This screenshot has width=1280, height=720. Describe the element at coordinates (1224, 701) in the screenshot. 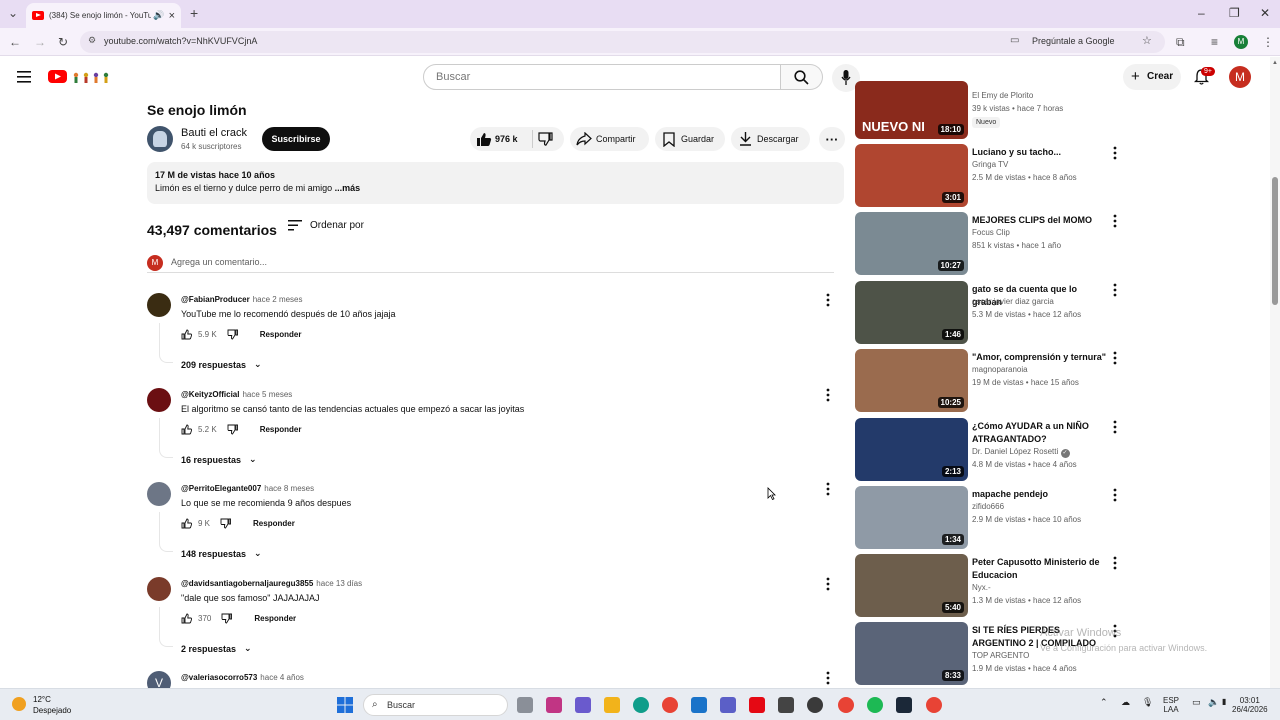

I see `battery-icon: ▮` at that location.